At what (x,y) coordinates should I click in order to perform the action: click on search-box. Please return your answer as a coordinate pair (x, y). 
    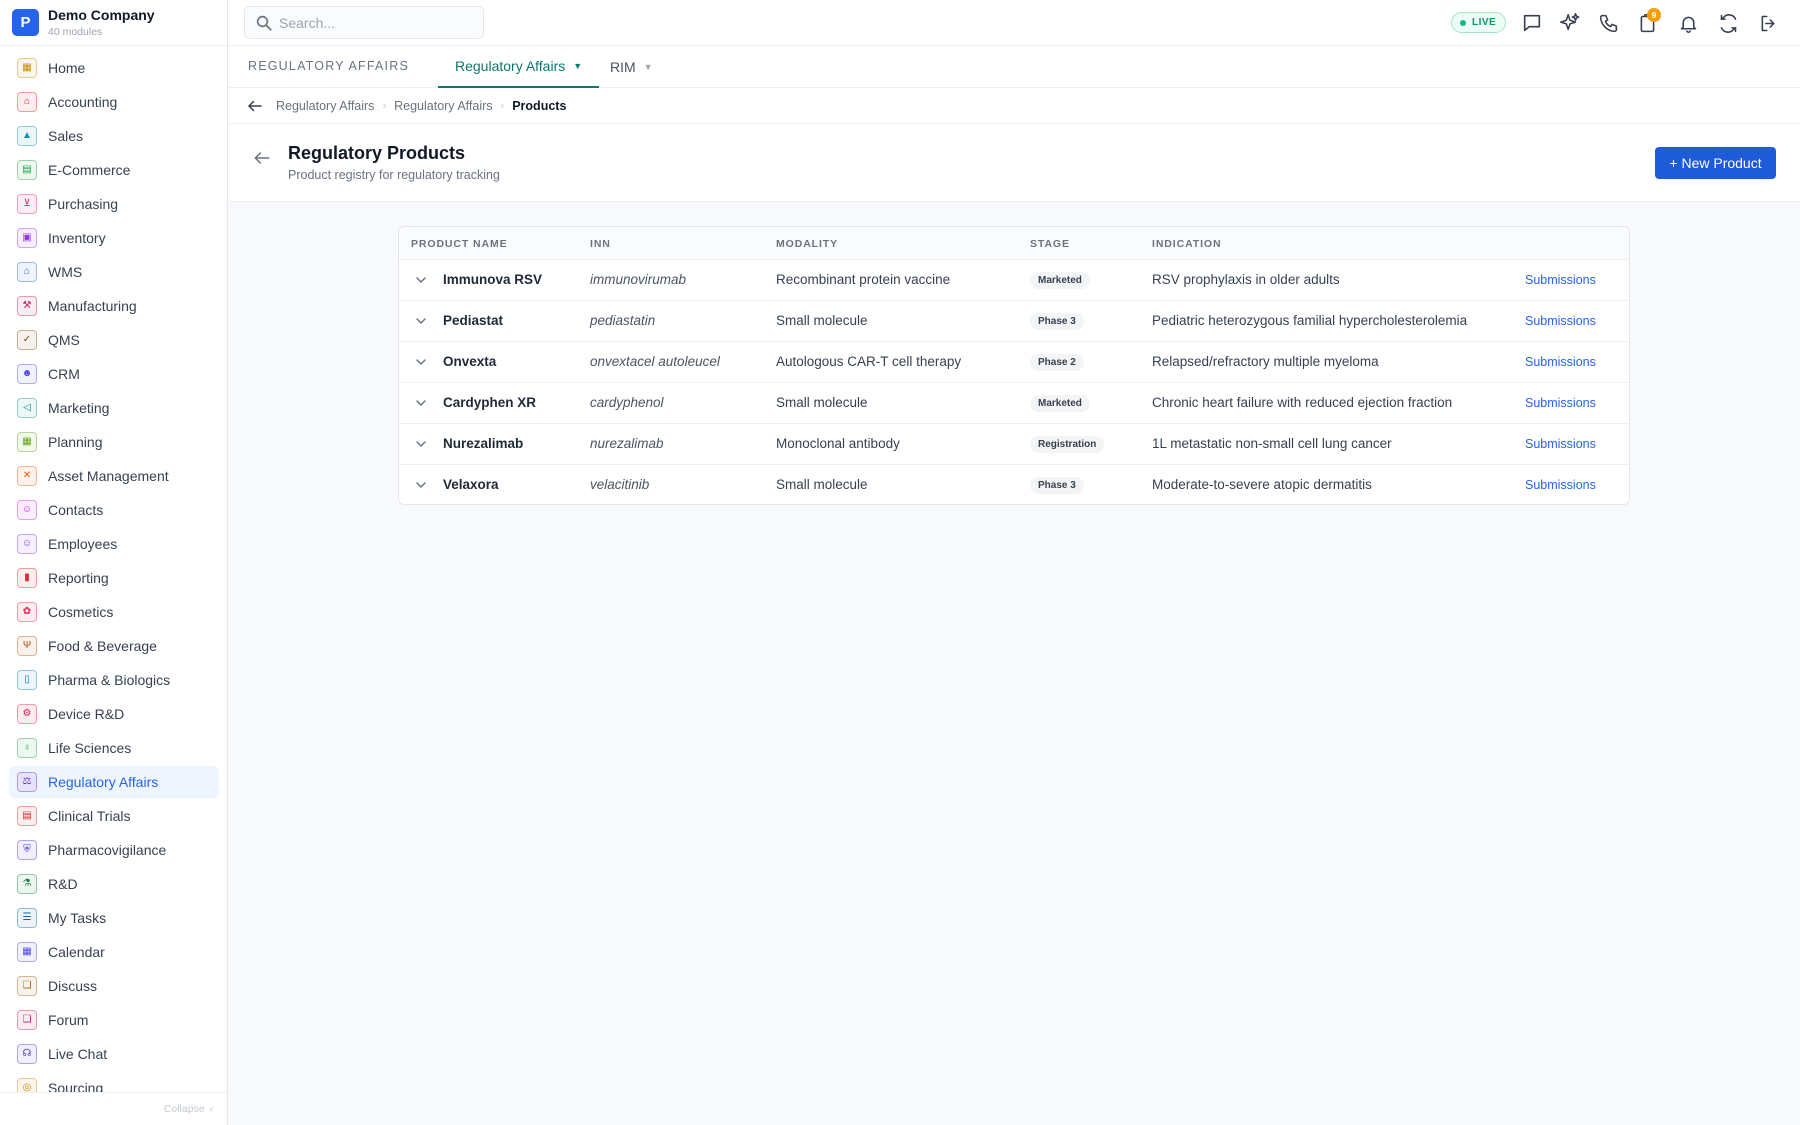
    Looking at the image, I should click on (364, 22).